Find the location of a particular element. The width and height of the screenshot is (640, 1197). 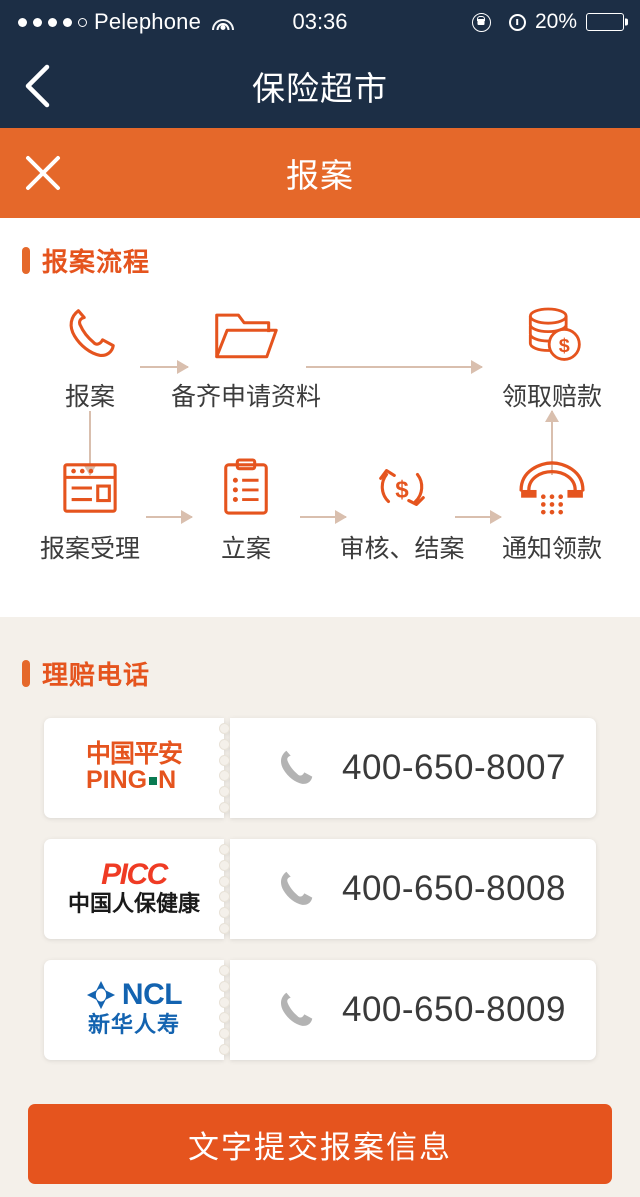

nav-bar: 保险超市 is located at coordinates (320, 86).